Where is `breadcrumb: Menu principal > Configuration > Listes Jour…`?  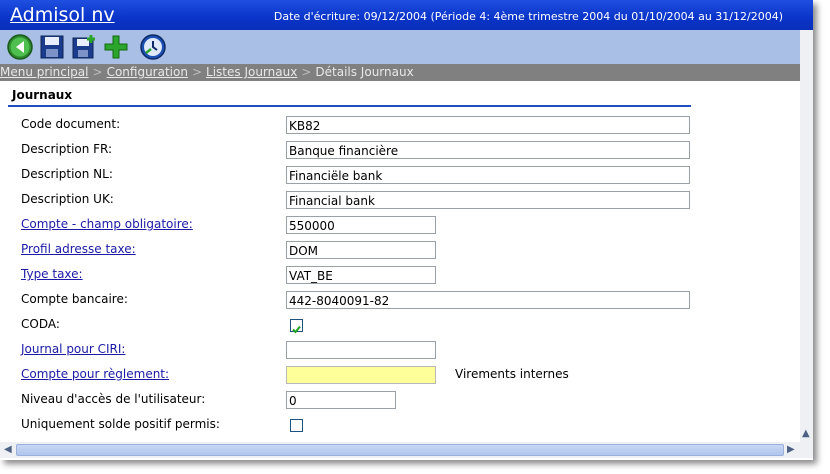 breadcrumb: Menu principal > Configuration > Listes Jour… is located at coordinates (400, 72).